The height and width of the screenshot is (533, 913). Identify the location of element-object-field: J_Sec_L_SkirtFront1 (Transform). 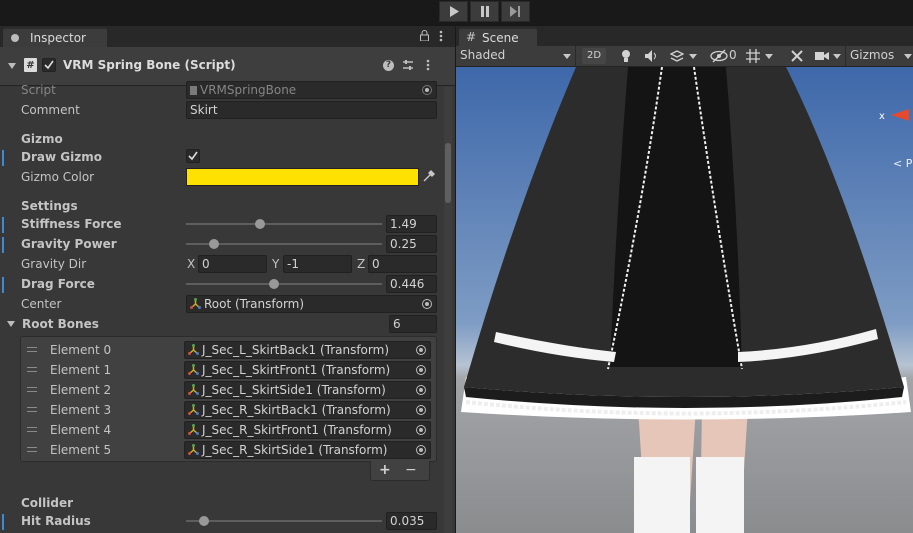
(307, 370).